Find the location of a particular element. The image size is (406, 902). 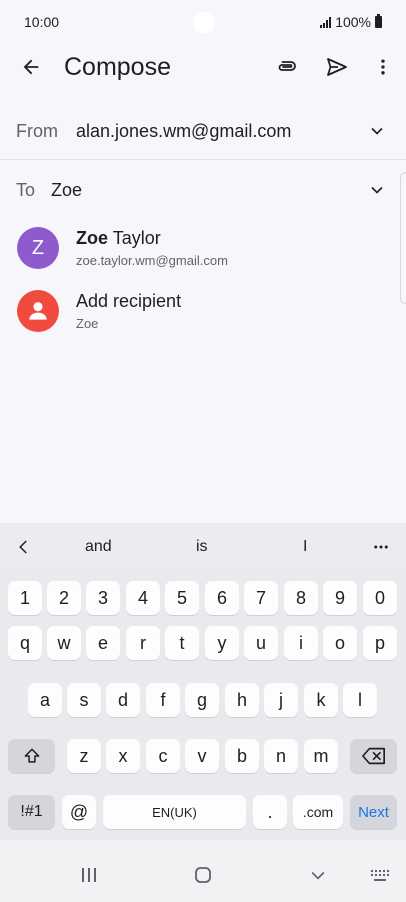

add-recipient-label: Add recipient is located at coordinates (129, 301).